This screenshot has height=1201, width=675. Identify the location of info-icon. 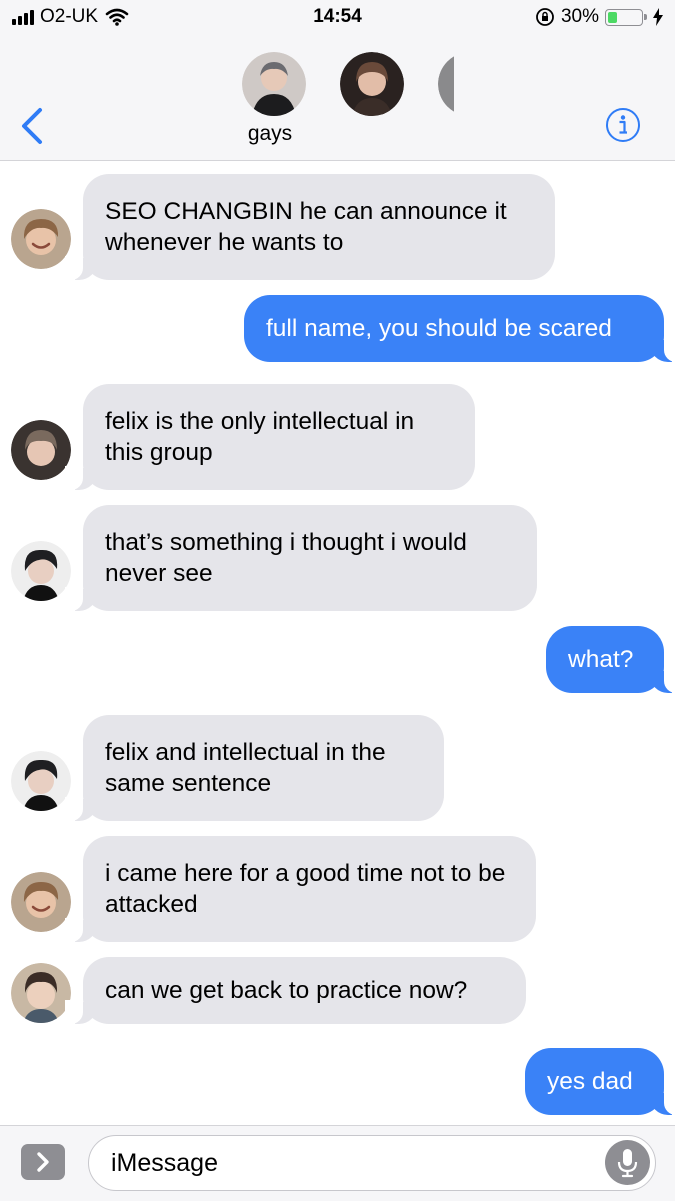
(623, 125).